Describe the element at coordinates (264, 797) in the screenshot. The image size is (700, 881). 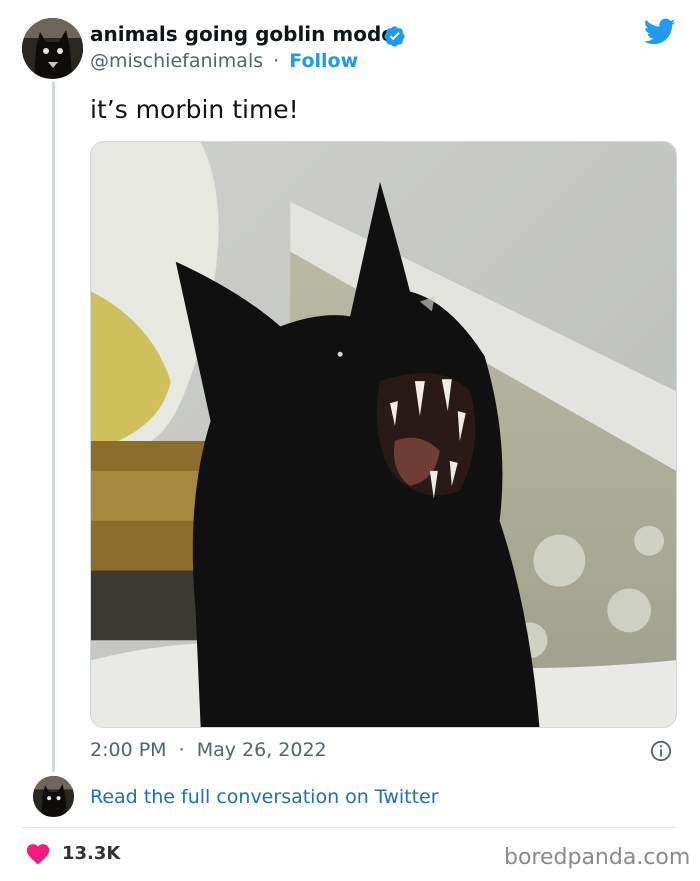
I see `read-full-conversation-link: Read the full conversation on Twitter` at that location.